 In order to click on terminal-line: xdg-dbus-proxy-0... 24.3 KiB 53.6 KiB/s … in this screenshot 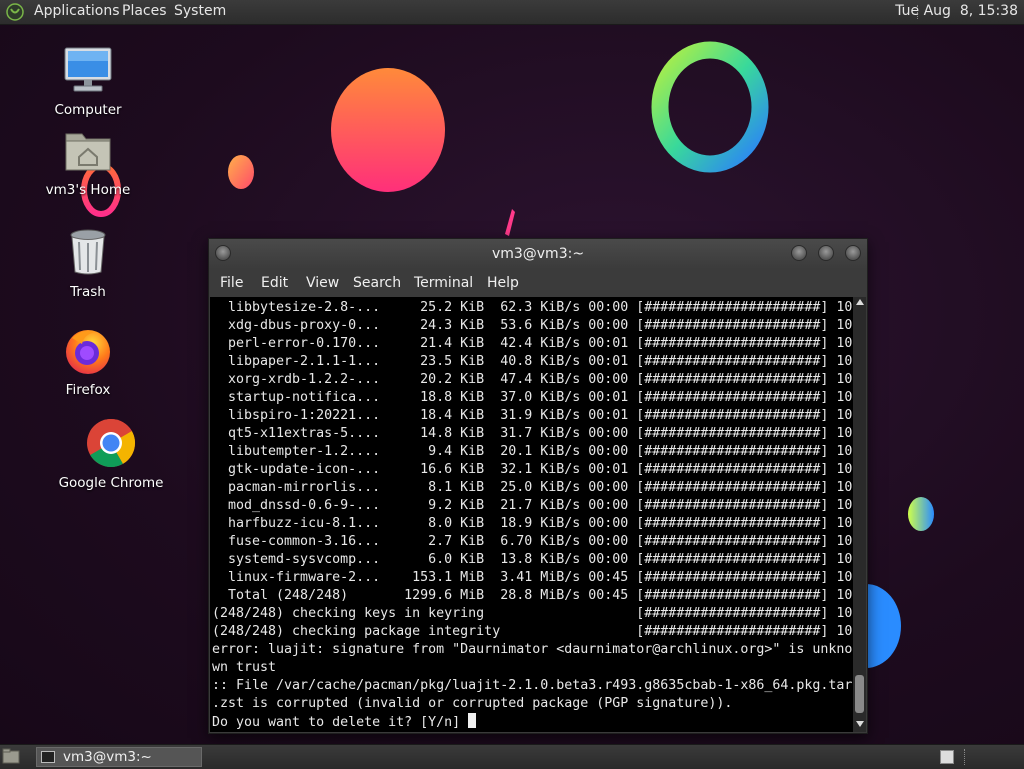, I will do `click(532, 325)`.